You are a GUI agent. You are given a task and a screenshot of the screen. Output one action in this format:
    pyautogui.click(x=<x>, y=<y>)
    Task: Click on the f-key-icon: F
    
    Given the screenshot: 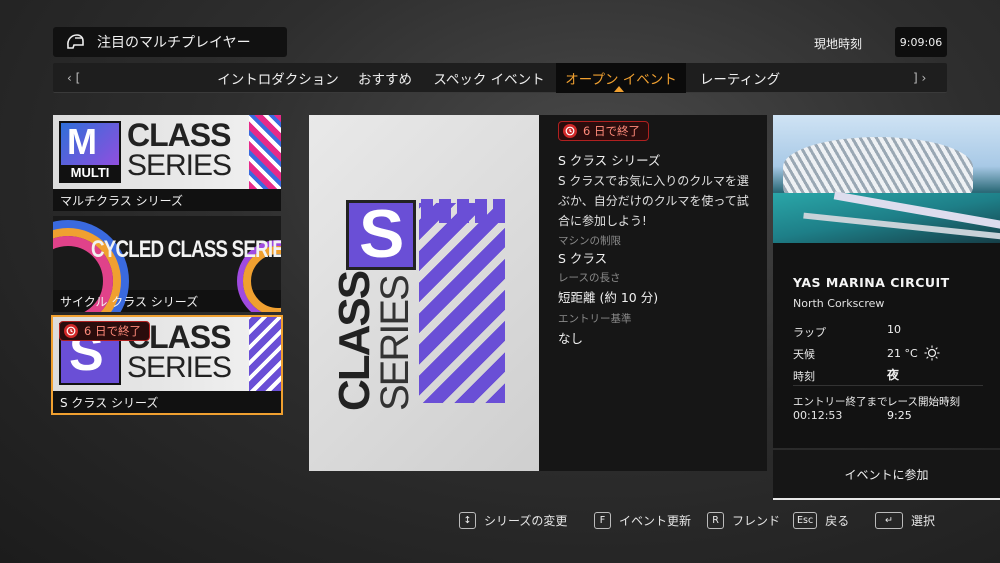 What is the action you would take?
    pyautogui.click(x=602, y=520)
    